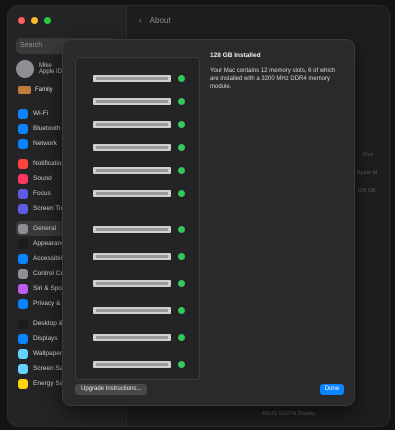  I want to click on minimize-button, so click(34, 20).